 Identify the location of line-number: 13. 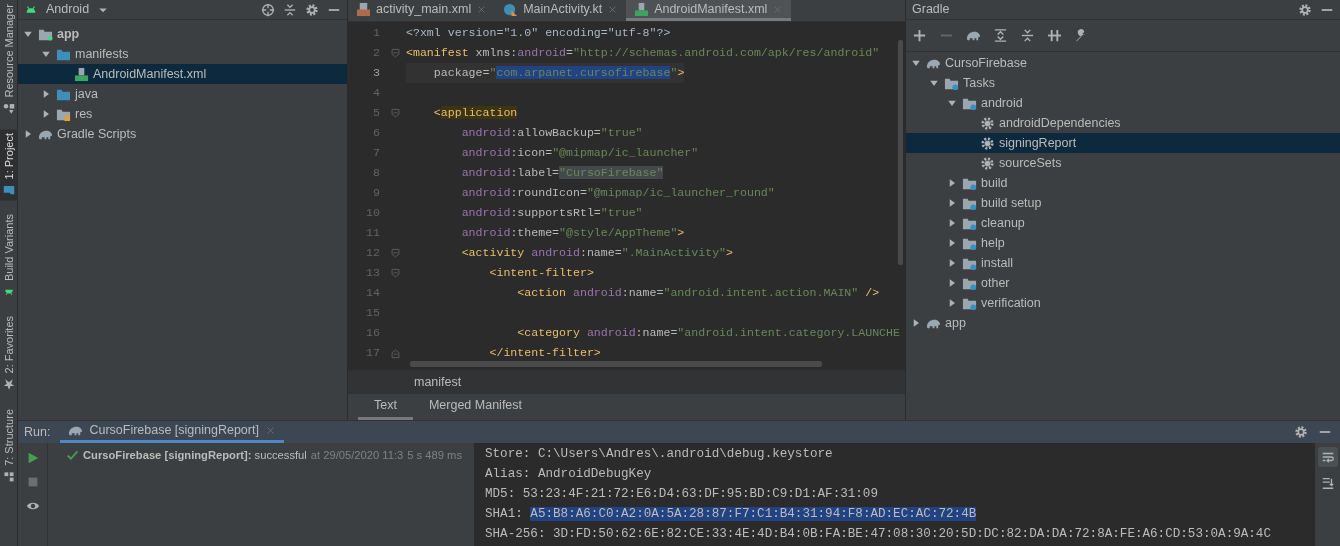
(373, 273).